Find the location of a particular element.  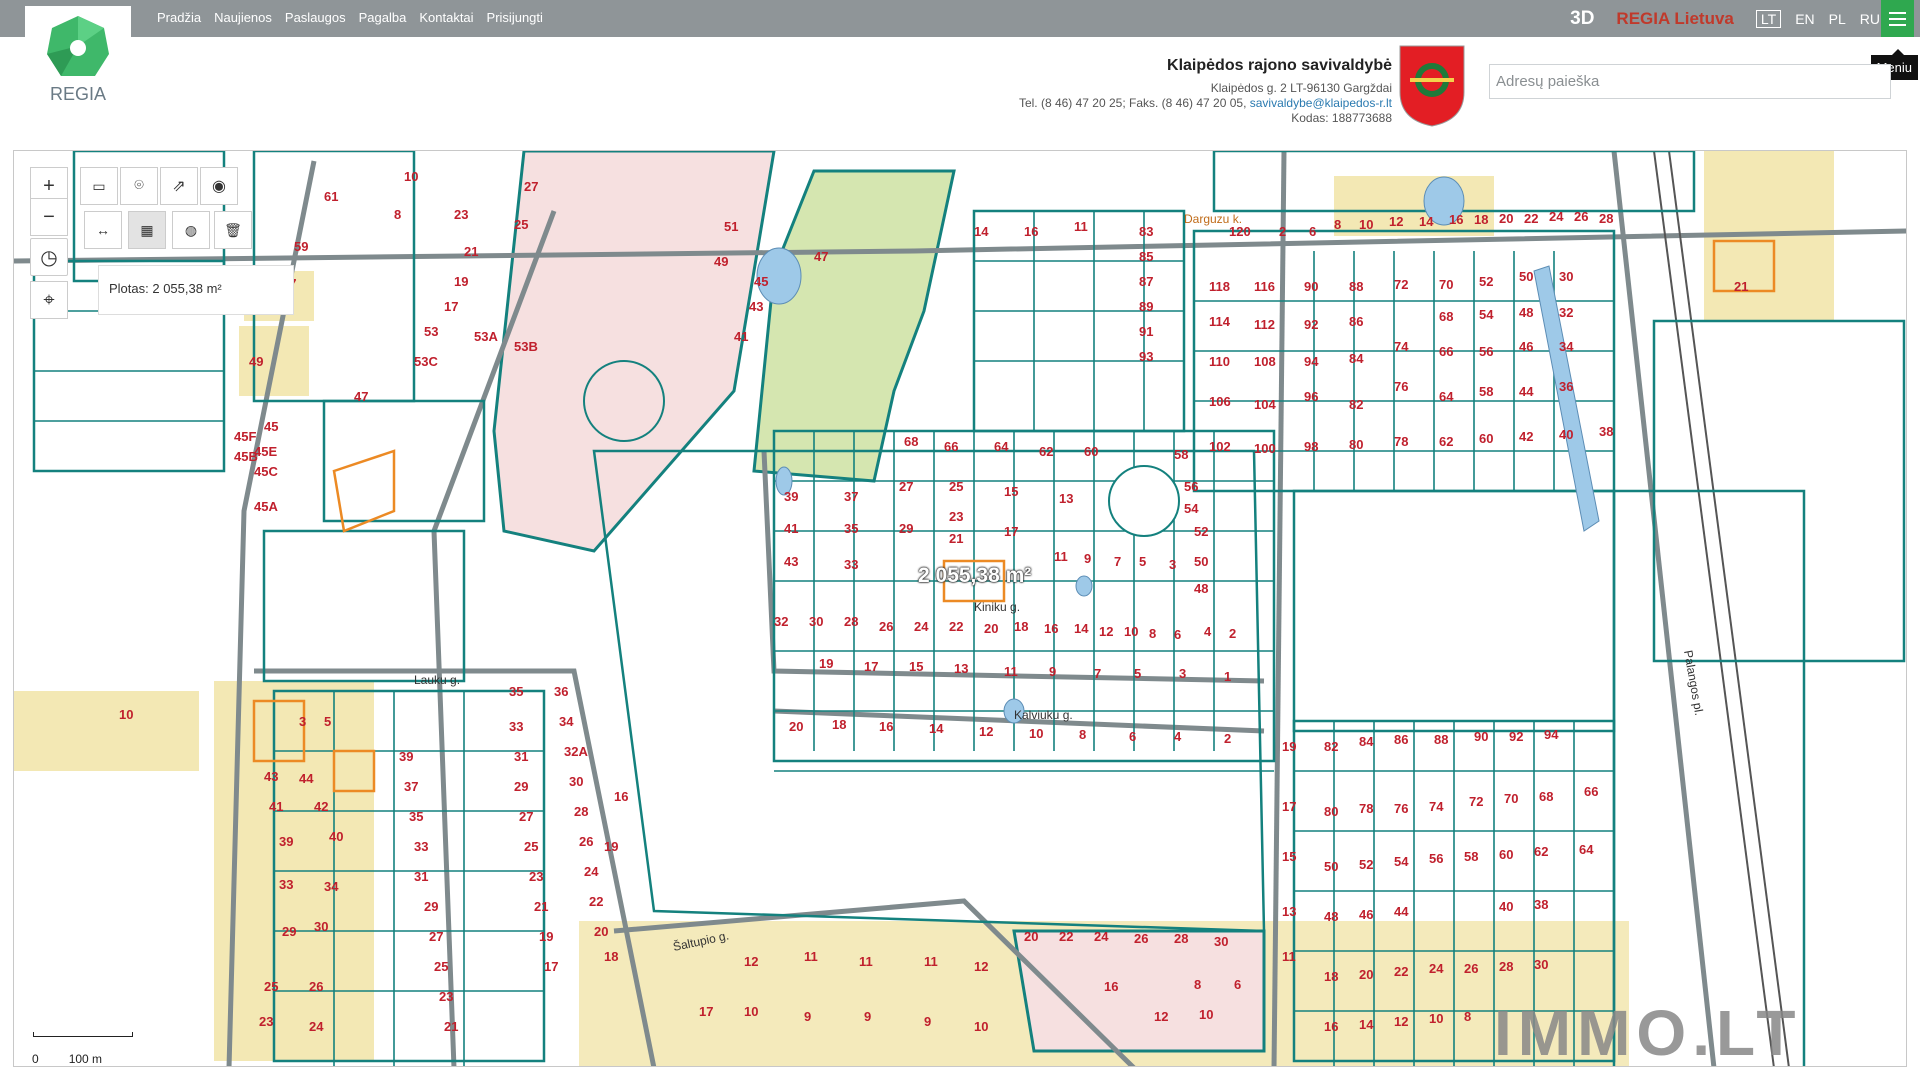

locate-icon: ⌖ is located at coordinates (49, 300).